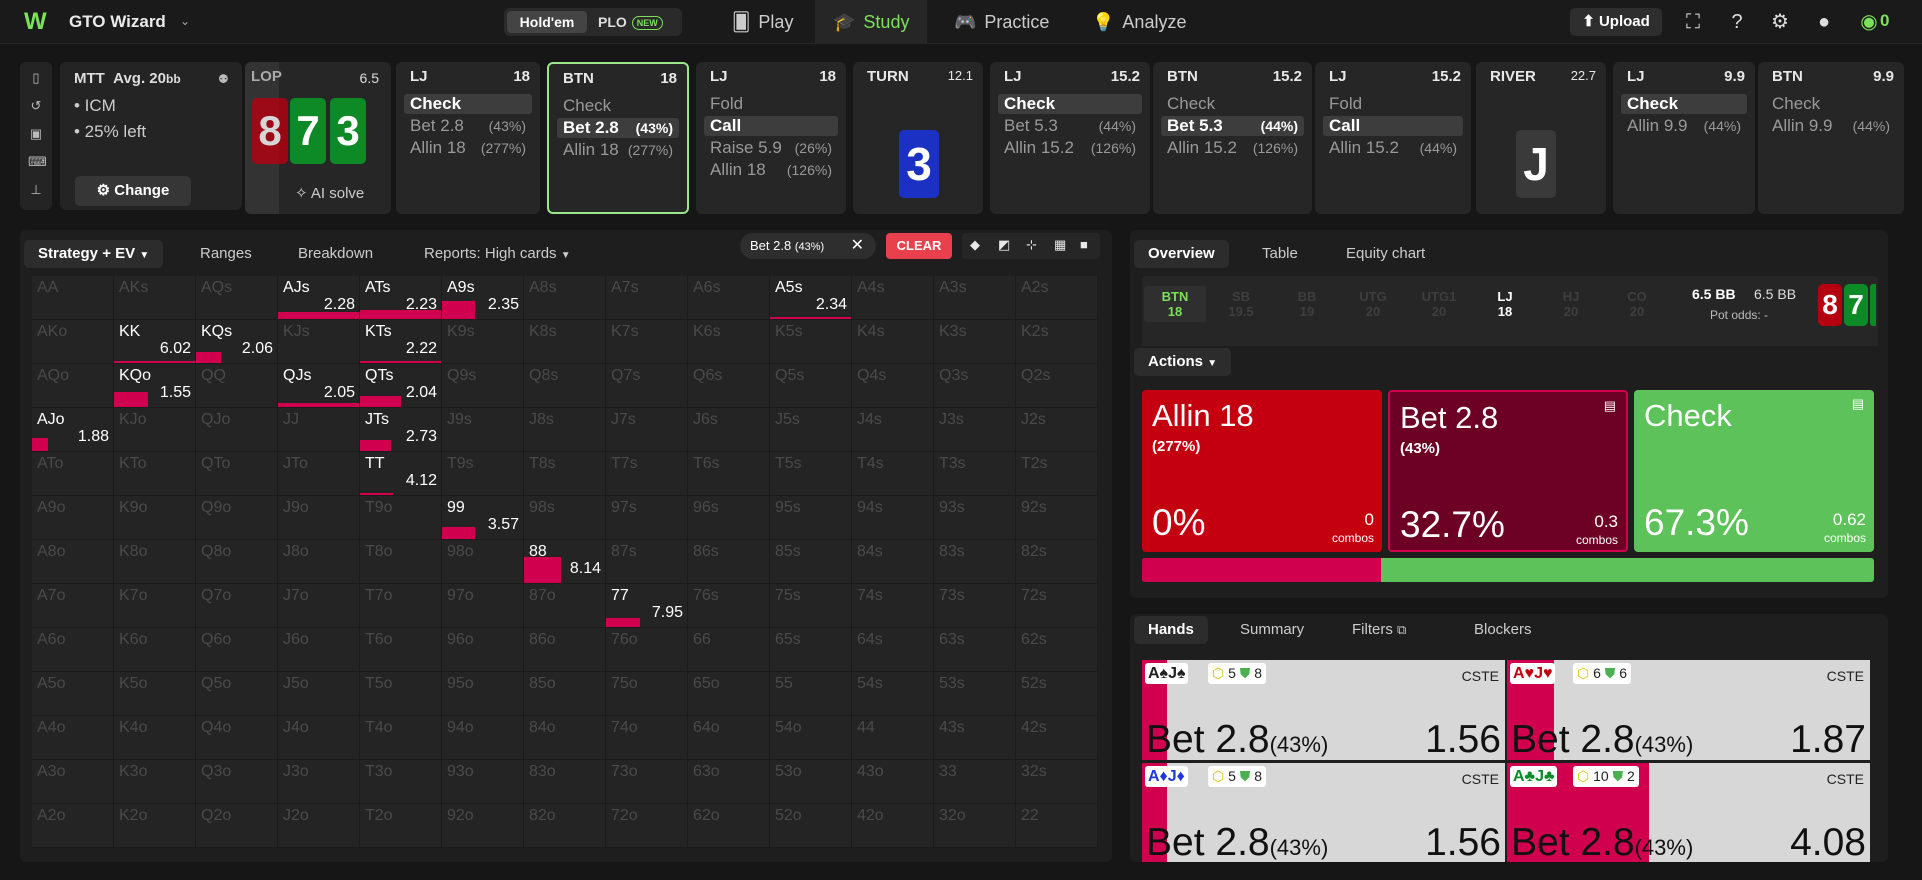 Image resolution: width=1922 pixels, height=880 pixels. What do you see at coordinates (483, 342) in the screenshot?
I see `hand-cell: K9s` at bounding box center [483, 342].